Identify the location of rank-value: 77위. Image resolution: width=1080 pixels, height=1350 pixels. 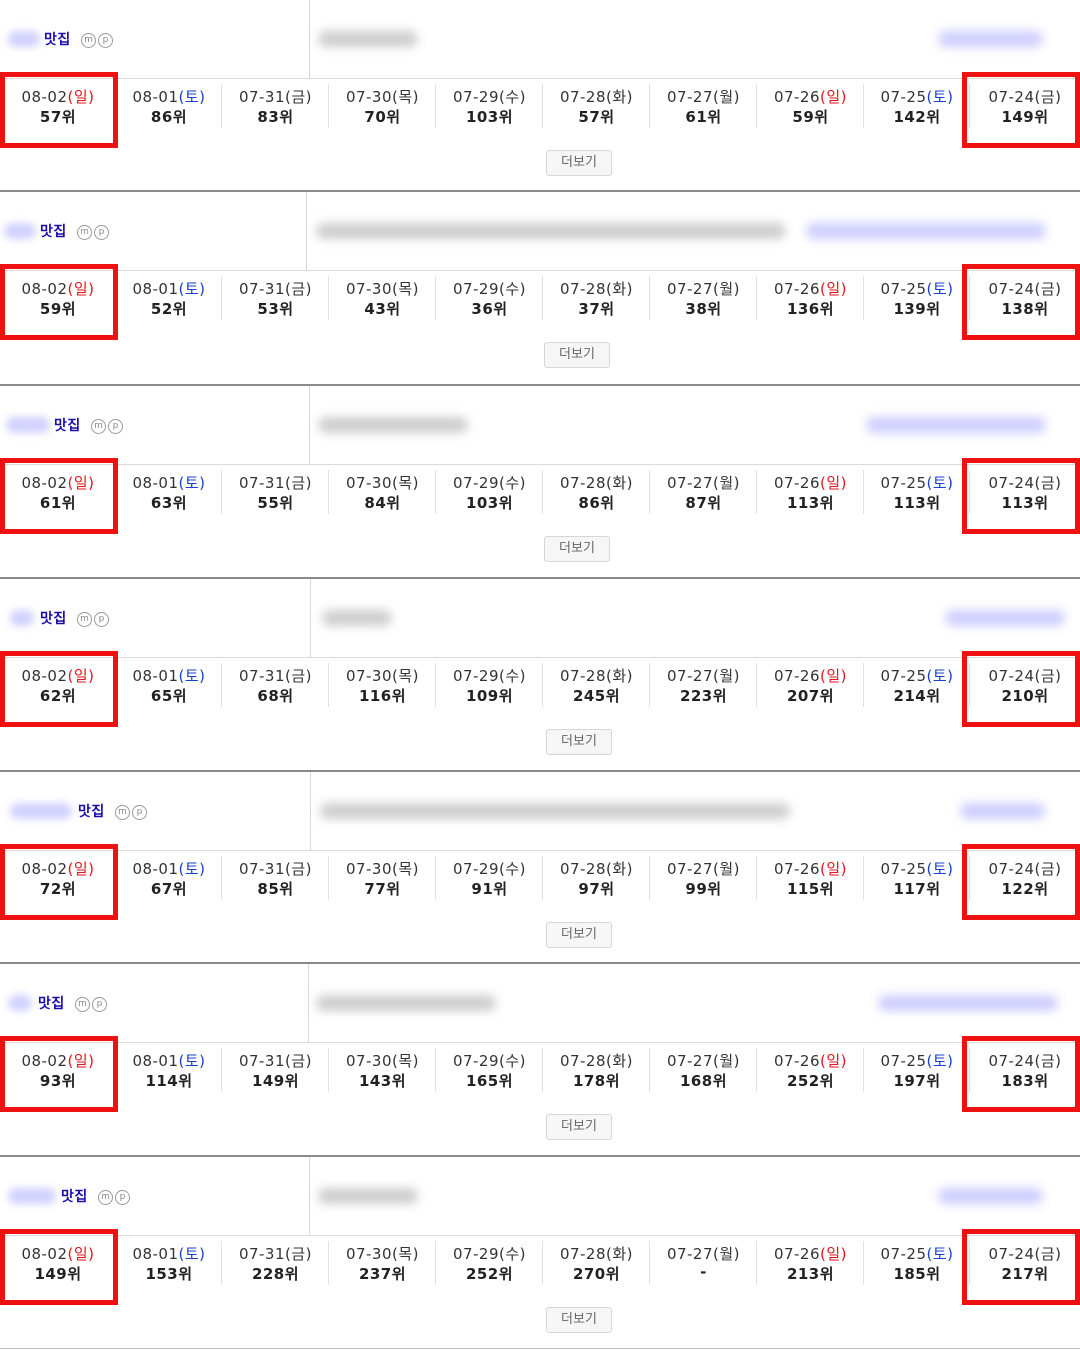
(382, 889).